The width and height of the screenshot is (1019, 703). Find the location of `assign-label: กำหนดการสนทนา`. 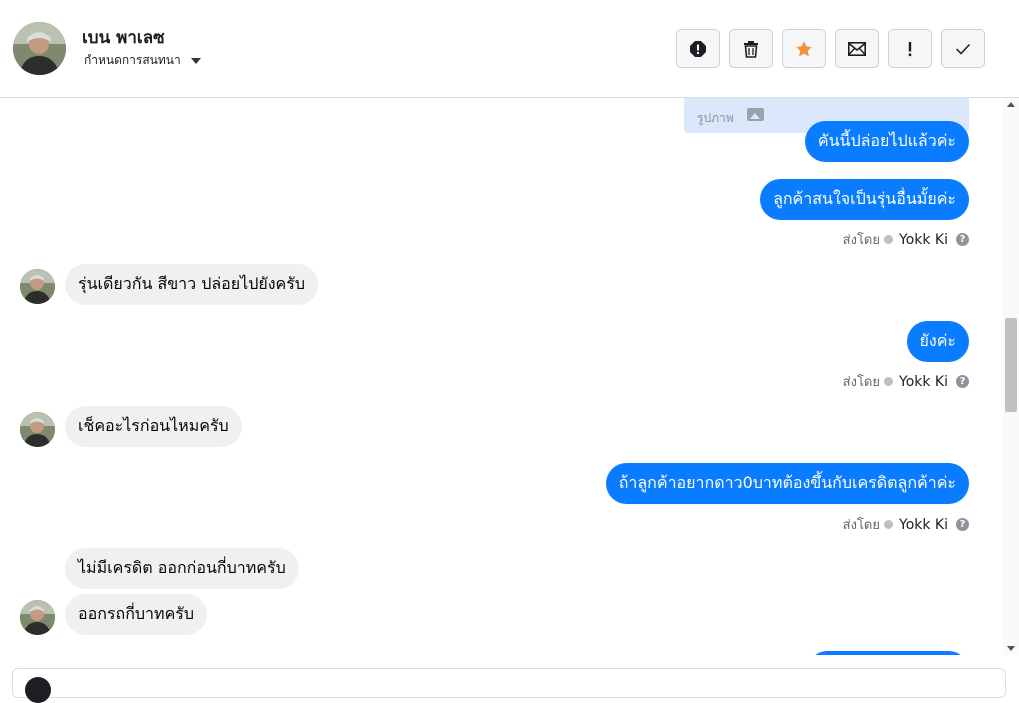

assign-label: กำหนดการสนทนา is located at coordinates (132, 60).